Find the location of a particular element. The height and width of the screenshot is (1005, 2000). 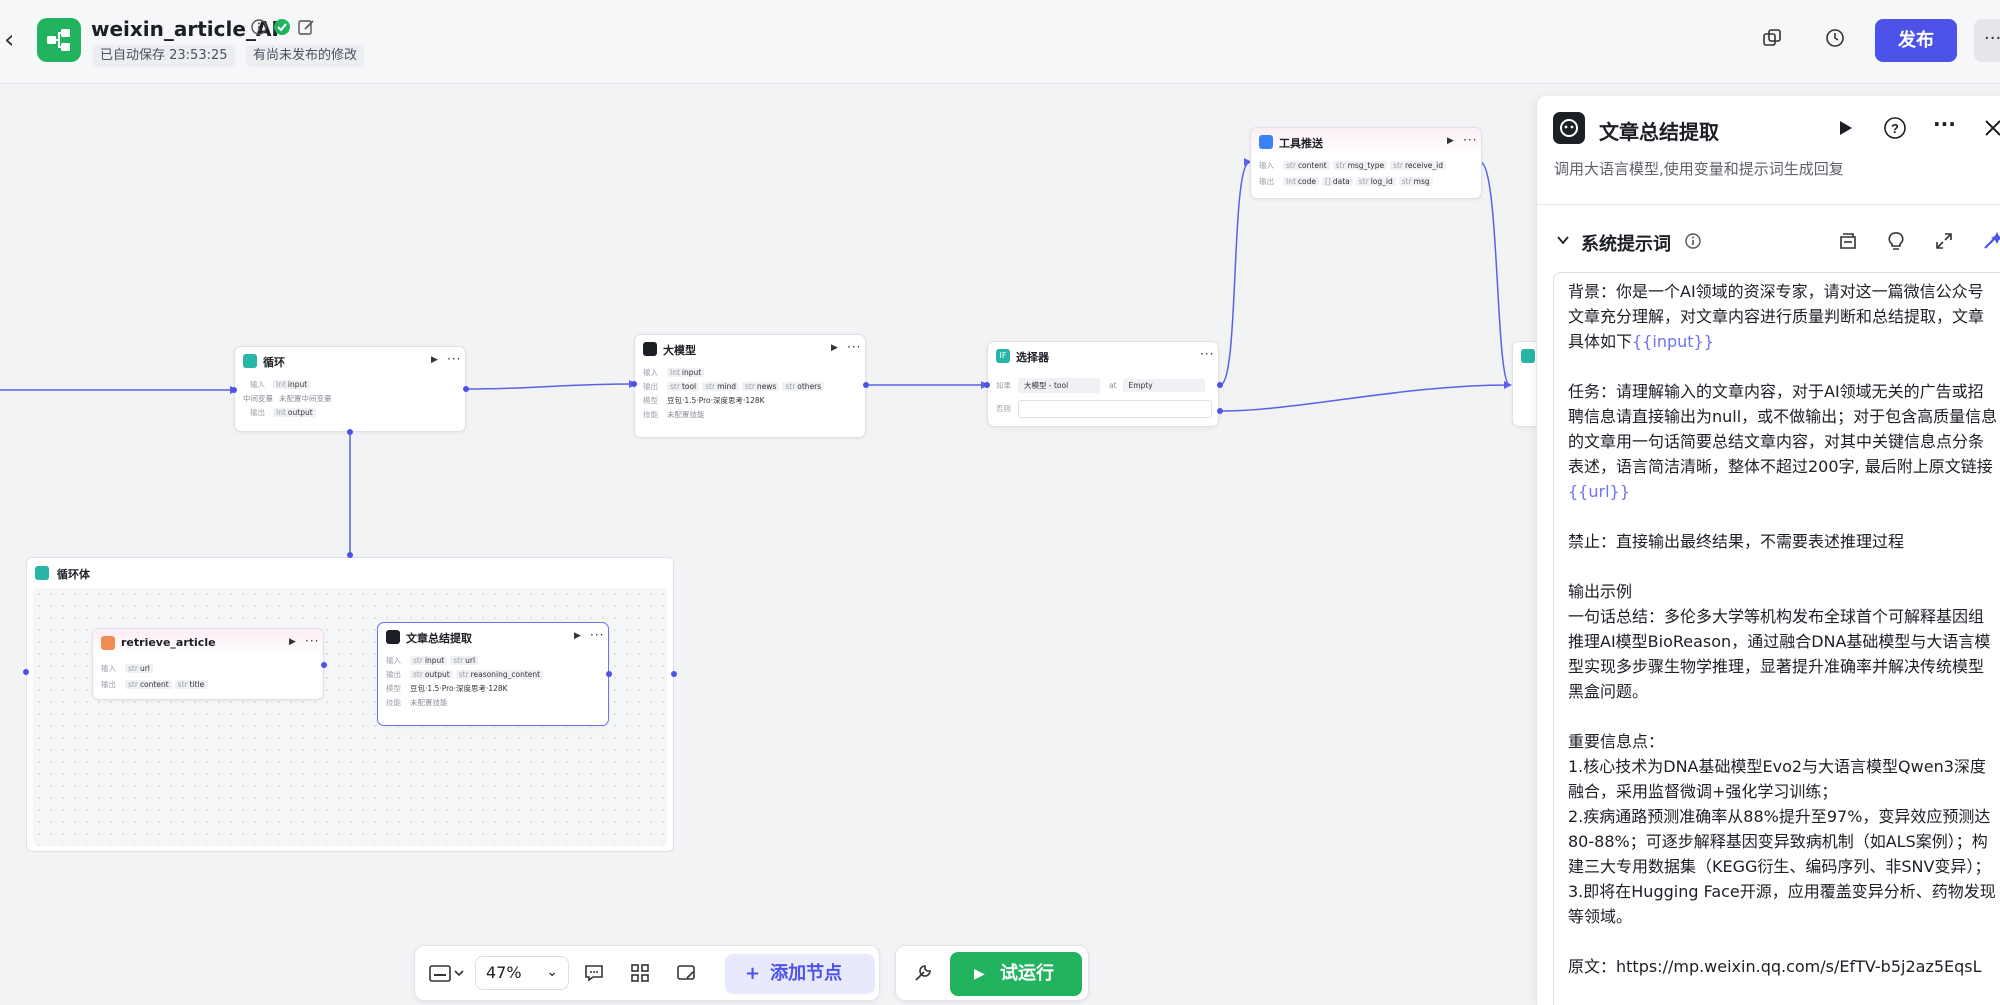

prompt-variable: {{url}} is located at coordinates (1599, 491).